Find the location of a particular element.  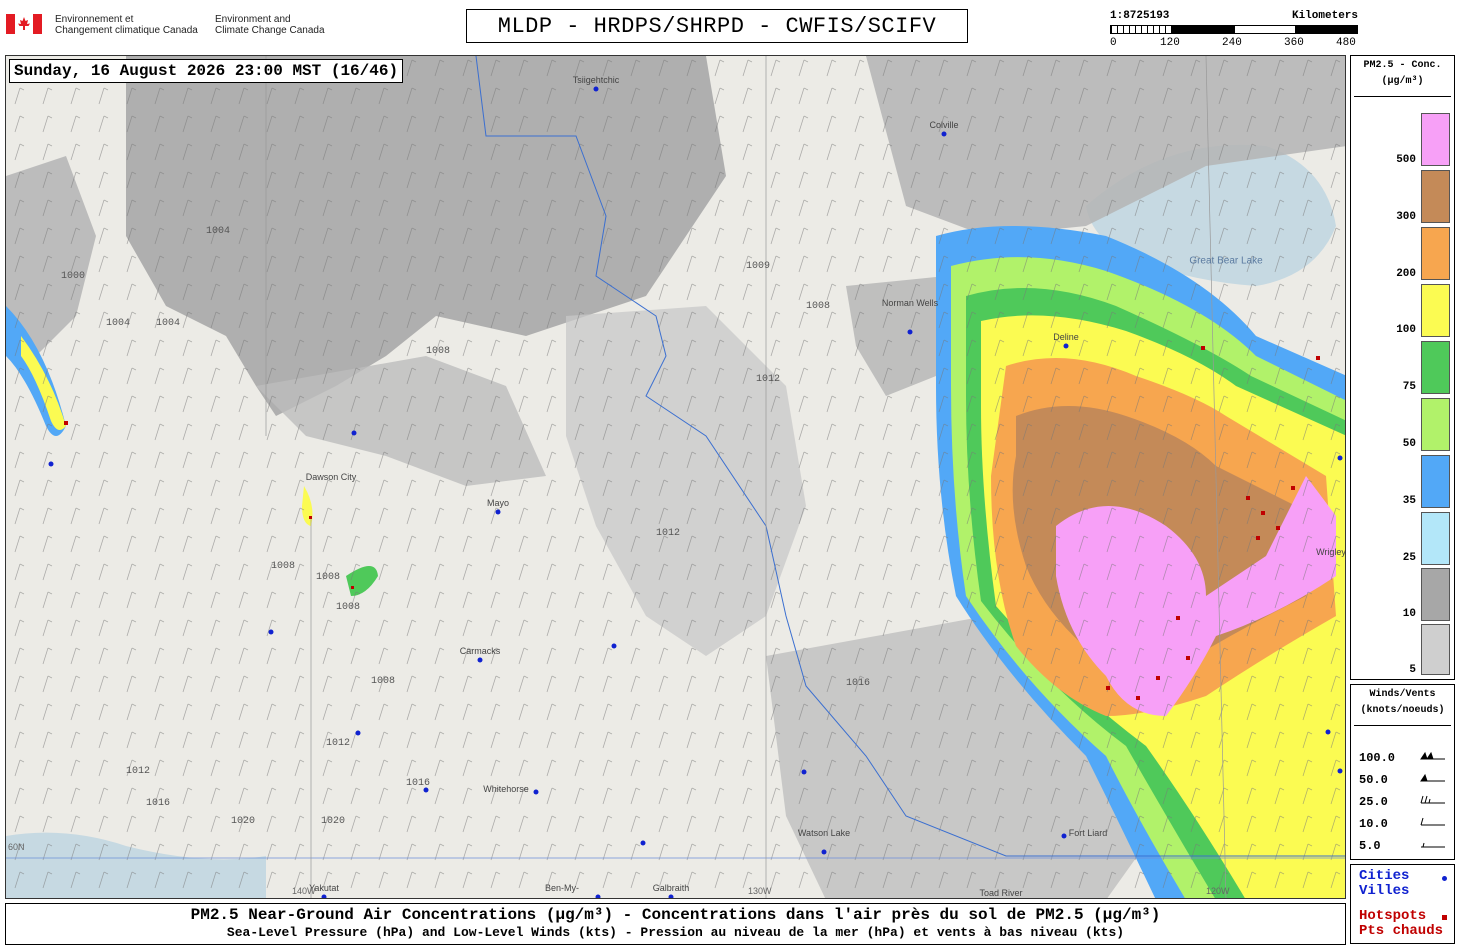

wind-speed-50: 50.0 is located at coordinates (1373, 780).